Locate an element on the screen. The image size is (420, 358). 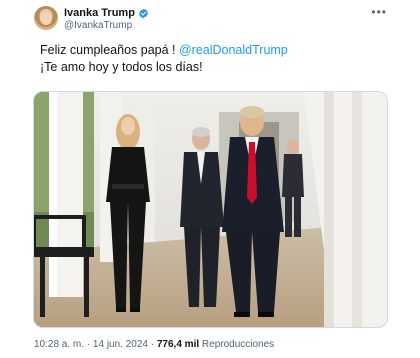
author-handle: @IvankaTrump is located at coordinates (98, 25).